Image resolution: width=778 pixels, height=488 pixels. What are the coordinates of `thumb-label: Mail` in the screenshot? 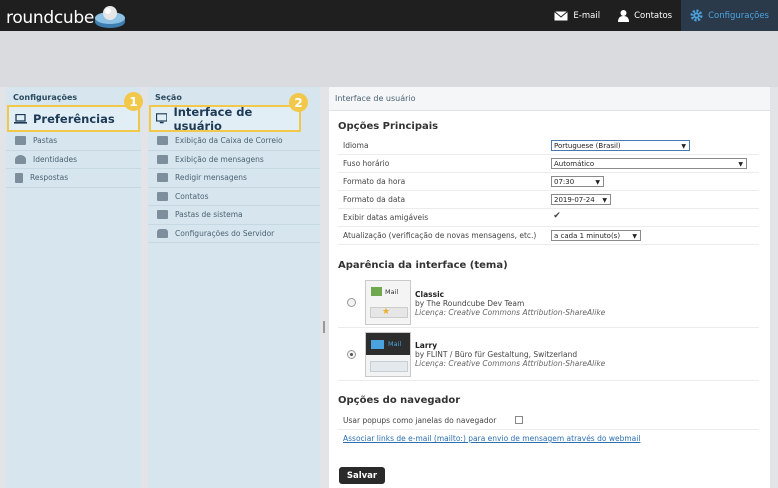 It's located at (395, 344).